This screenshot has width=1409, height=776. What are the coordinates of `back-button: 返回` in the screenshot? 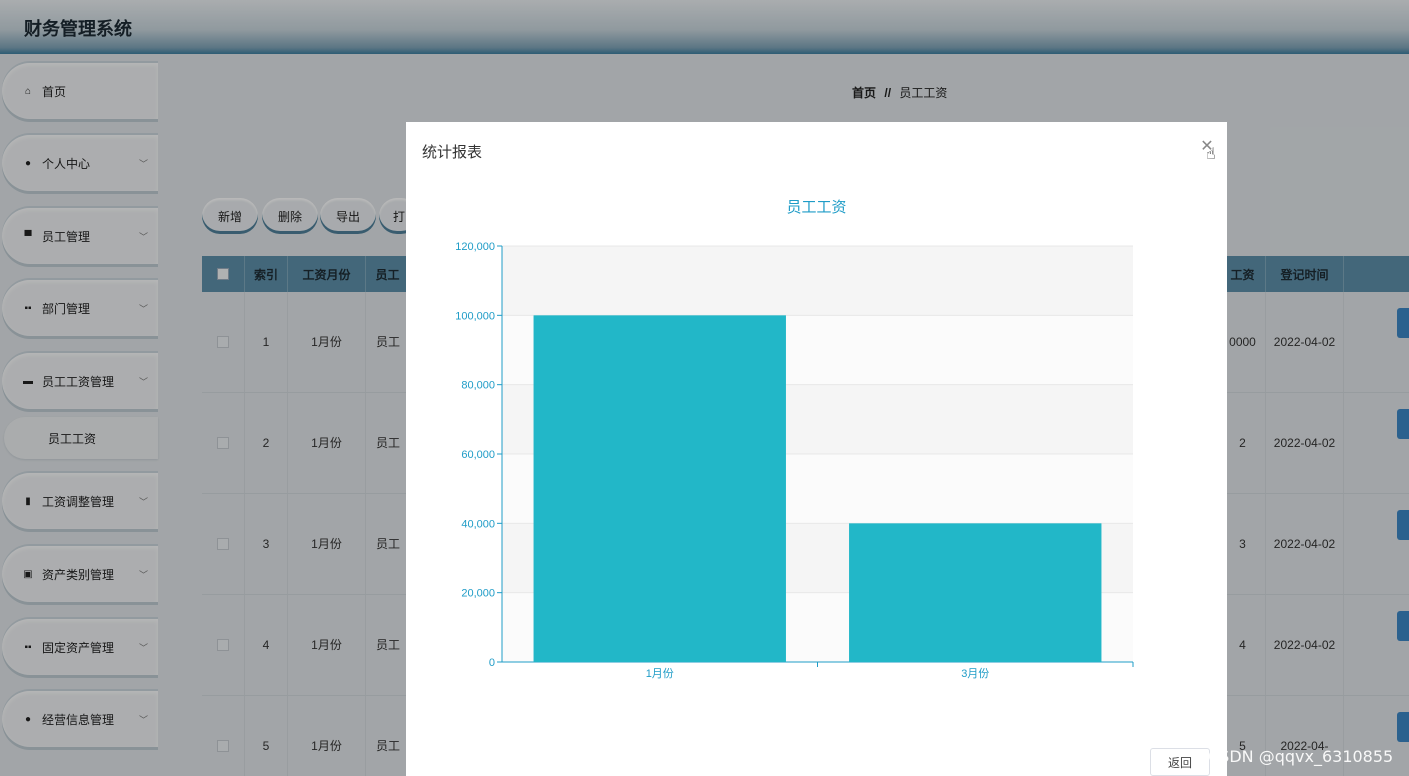 It's located at (1180, 762).